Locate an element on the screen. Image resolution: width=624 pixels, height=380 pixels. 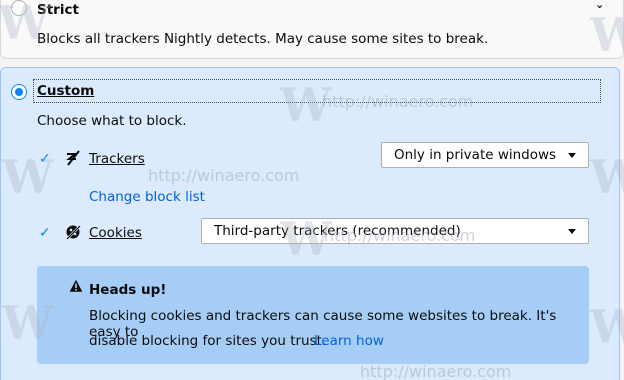
strict-title-text: Strict is located at coordinates (58, 10).